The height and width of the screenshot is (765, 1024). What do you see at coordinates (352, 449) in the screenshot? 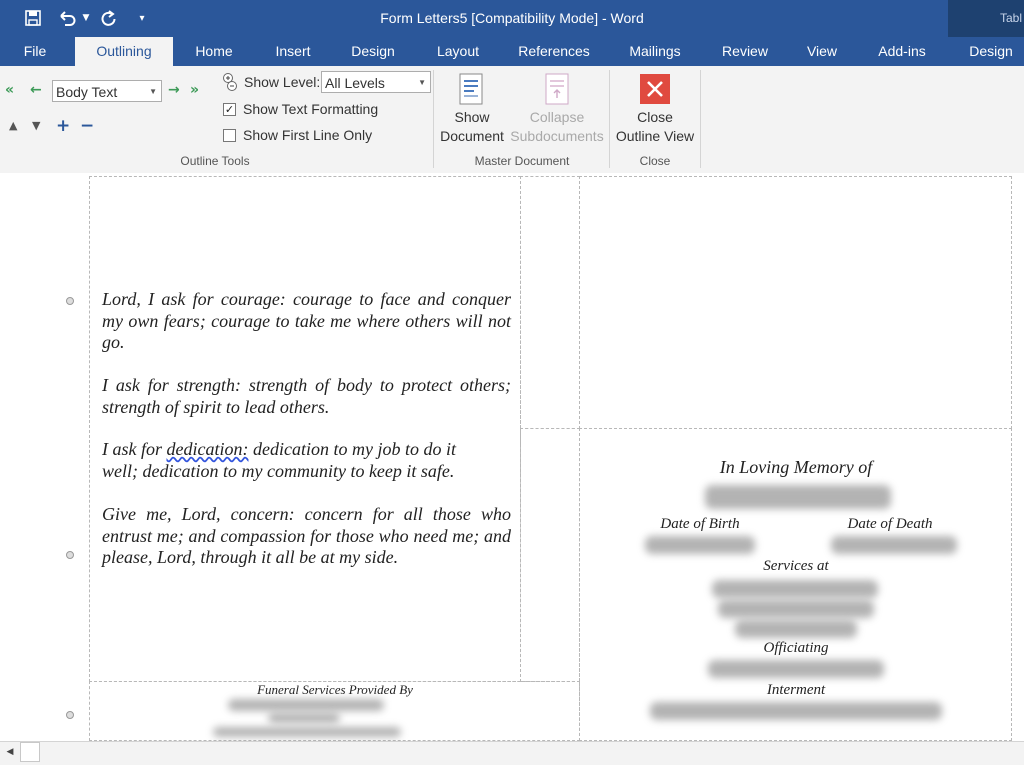
I see `prayer-text: dedication to my job to do it` at bounding box center [352, 449].